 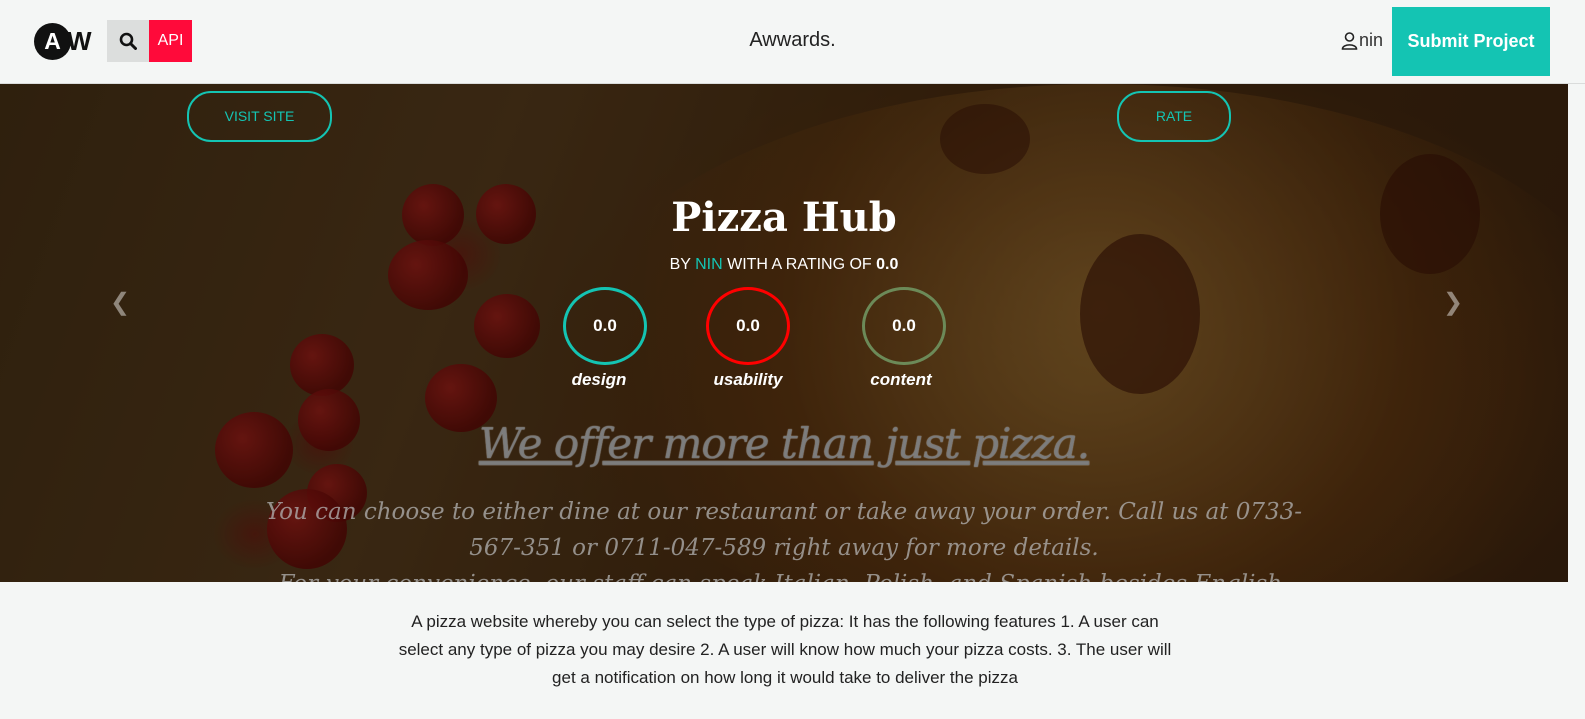 I want to click on logo-circle: A, so click(x=52, y=41).